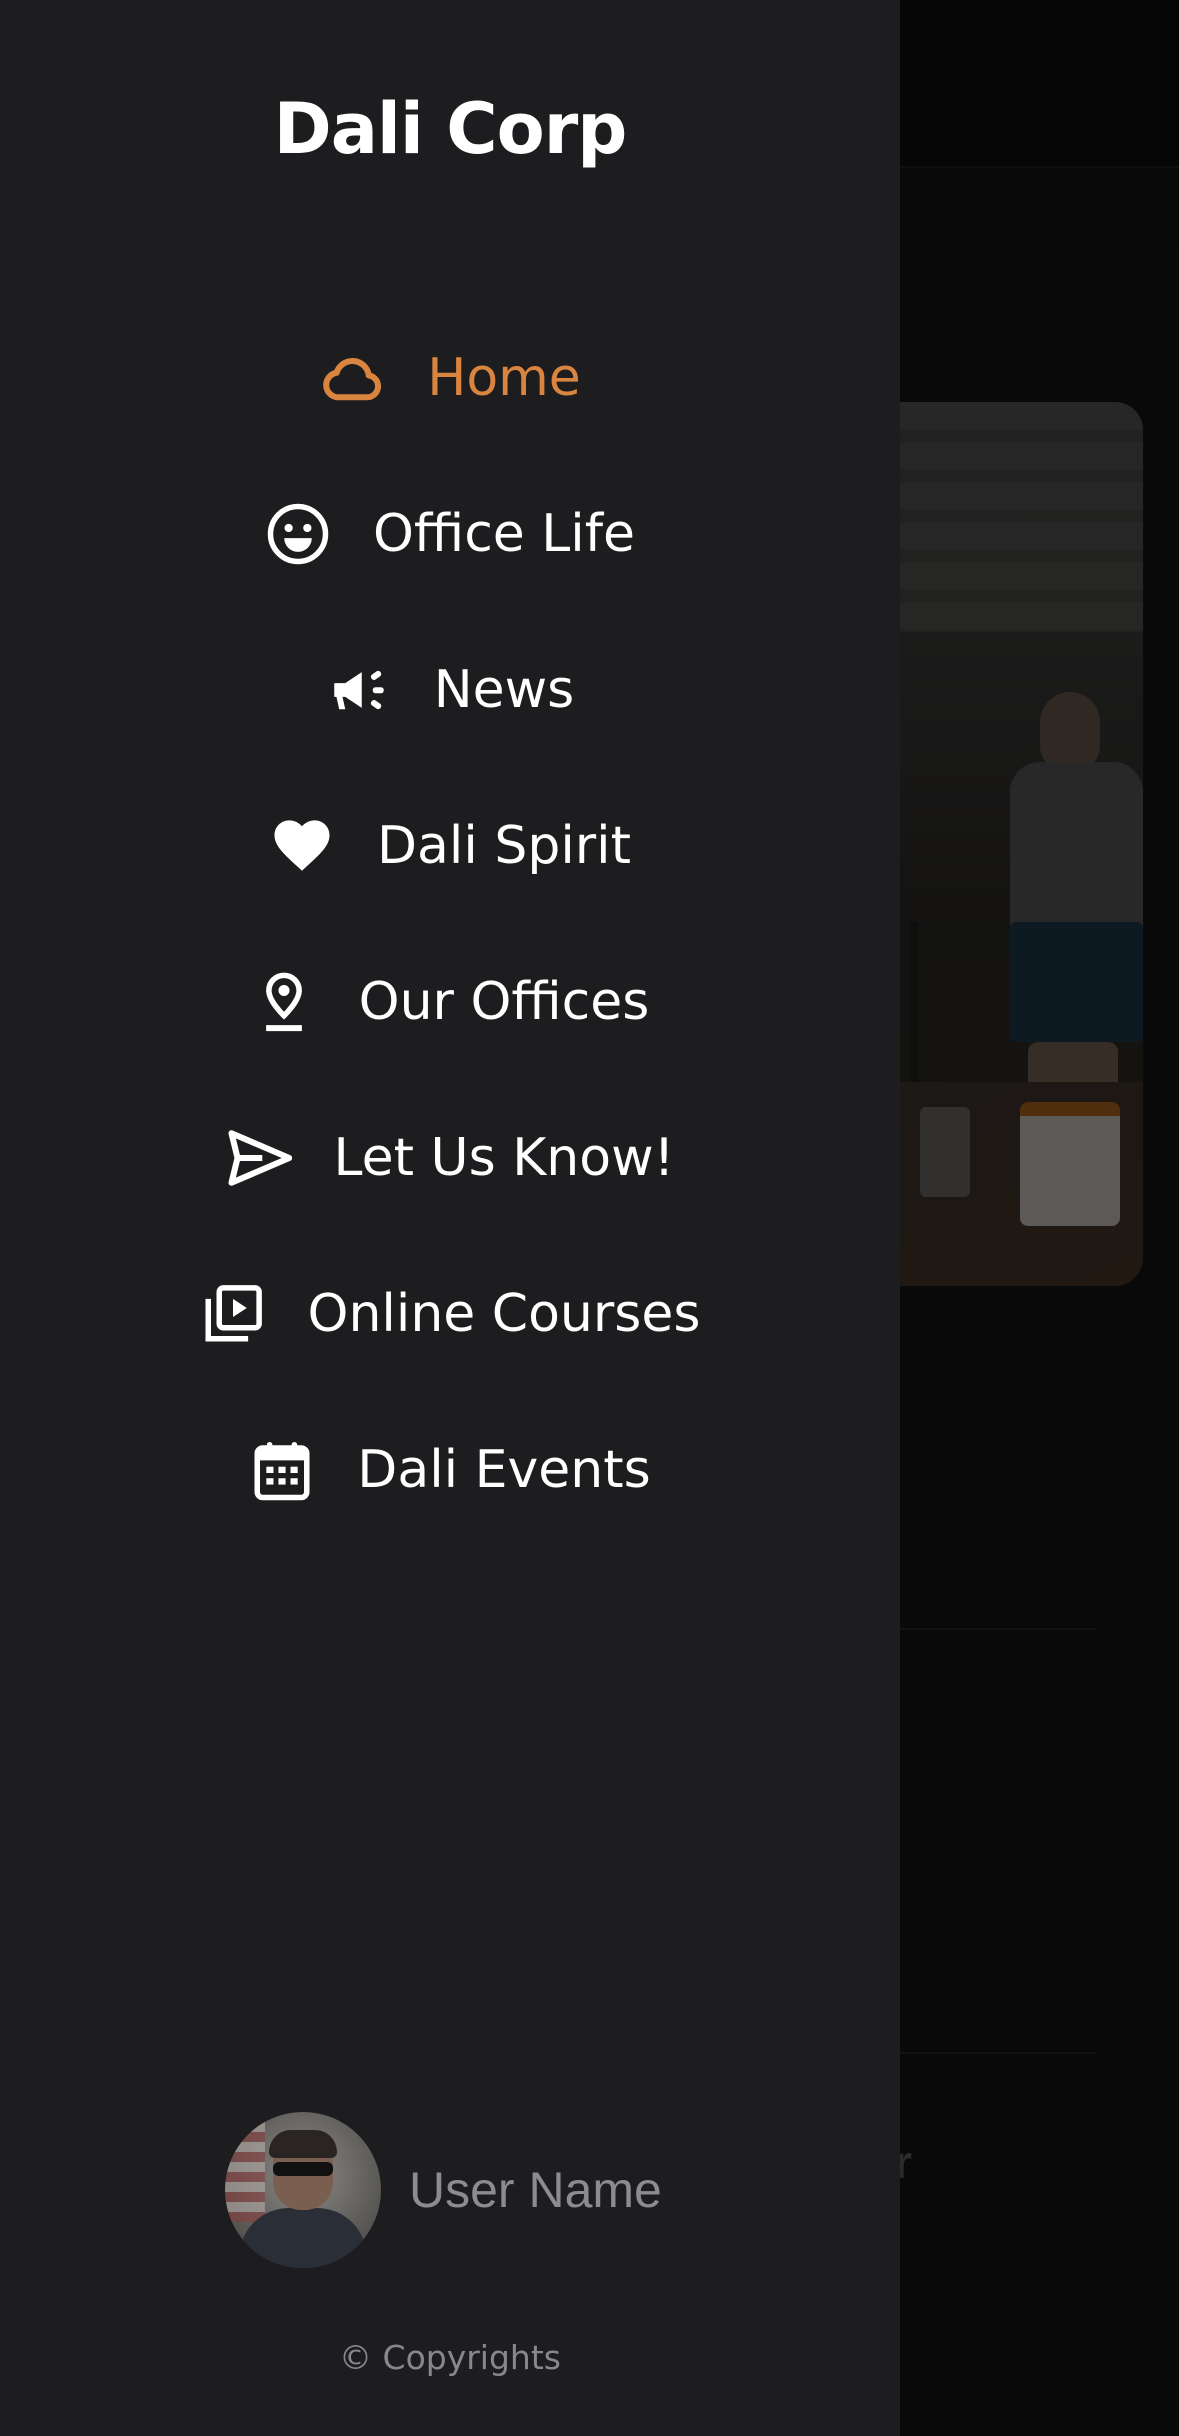 Image resolution: width=1179 pixels, height=2436 pixels. I want to click on drawer-title: Dali Corp, so click(450, 129).